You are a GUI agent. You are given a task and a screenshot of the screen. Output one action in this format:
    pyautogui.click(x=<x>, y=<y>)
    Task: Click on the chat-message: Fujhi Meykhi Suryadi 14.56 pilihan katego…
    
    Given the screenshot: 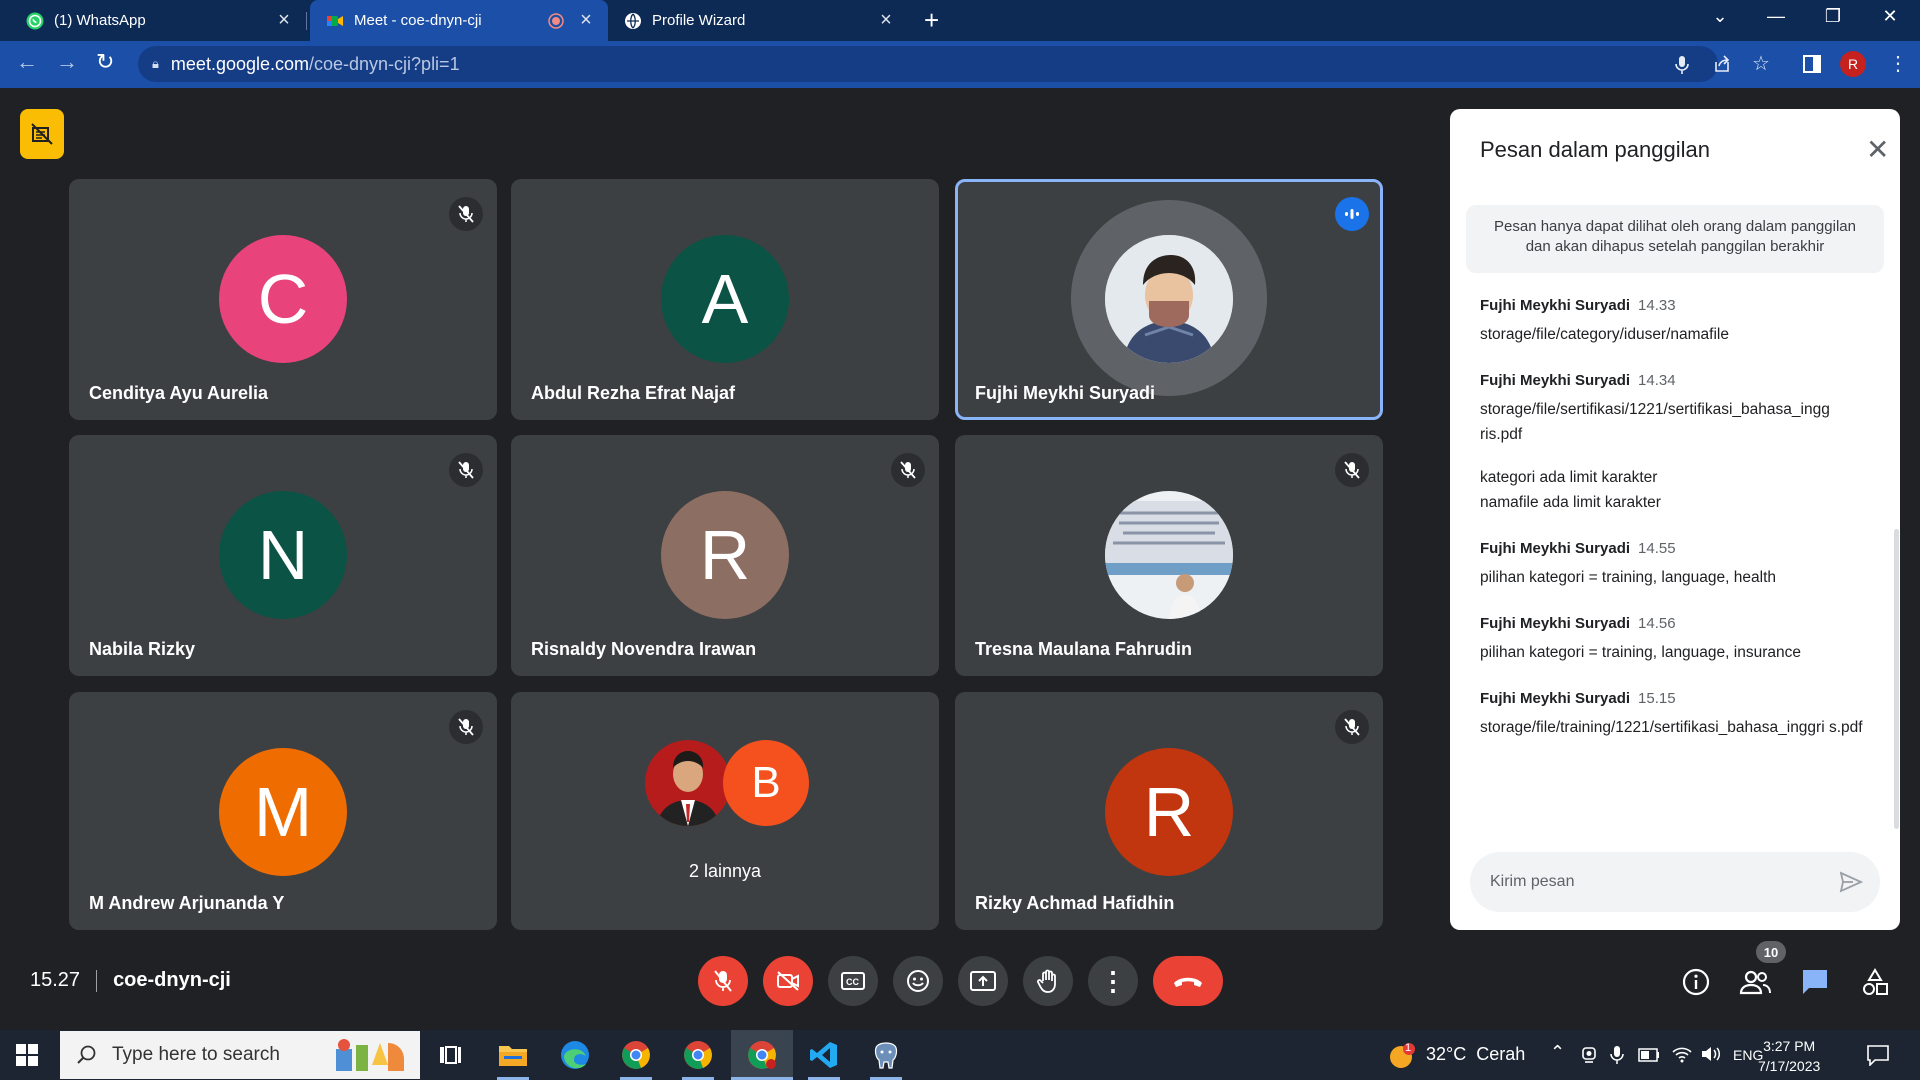 What is the action you would take?
    pyautogui.click(x=1677, y=639)
    